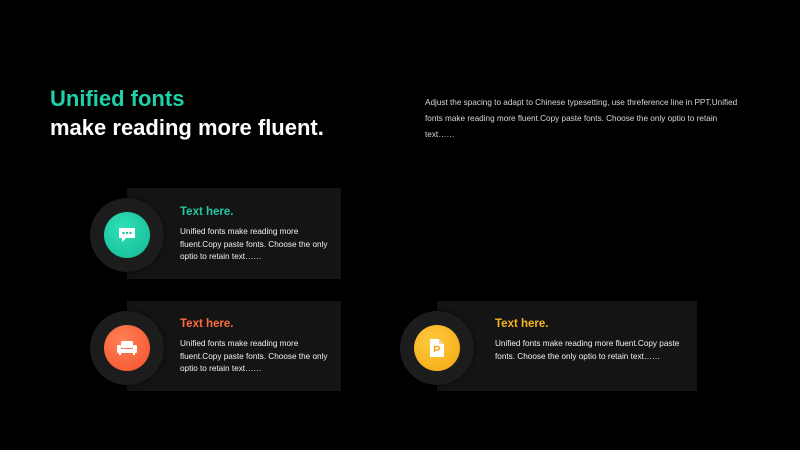  What do you see at coordinates (207, 212) in the screenshot?
I see `card-1-heading: Text here.` at bounding box center [207, 212].